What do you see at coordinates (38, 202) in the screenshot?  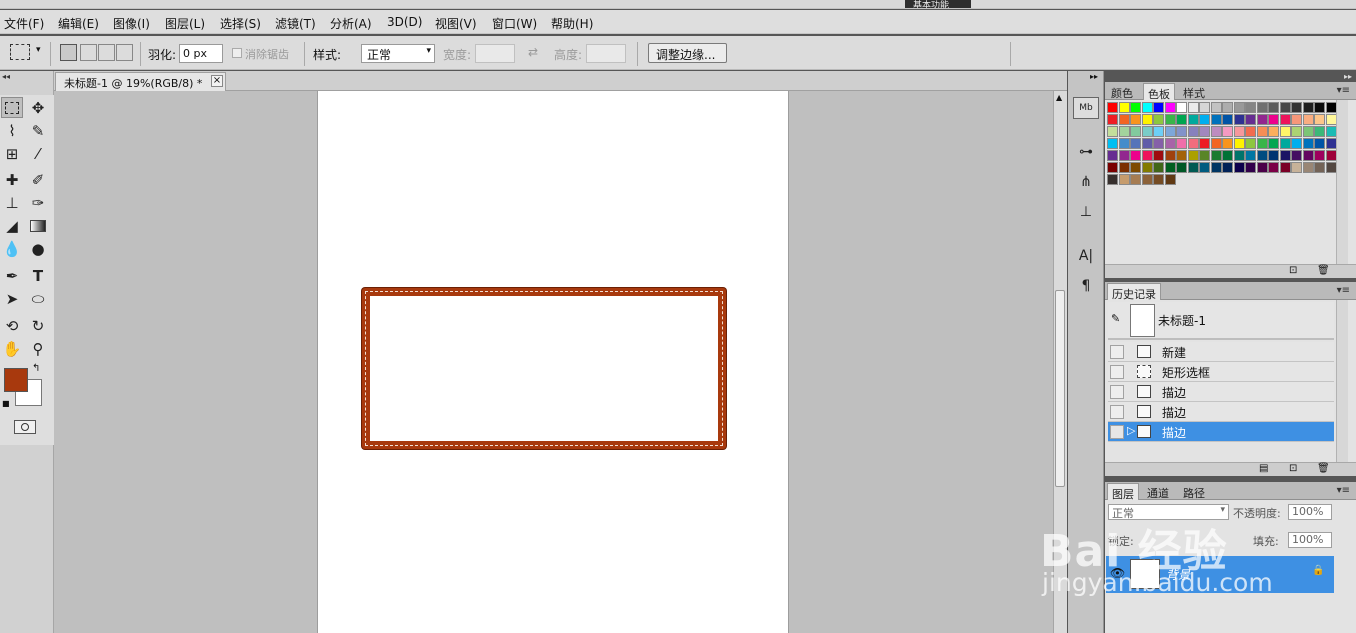 I see `history-brush-tool-icon: ✑` at bounding box center [38, 202].